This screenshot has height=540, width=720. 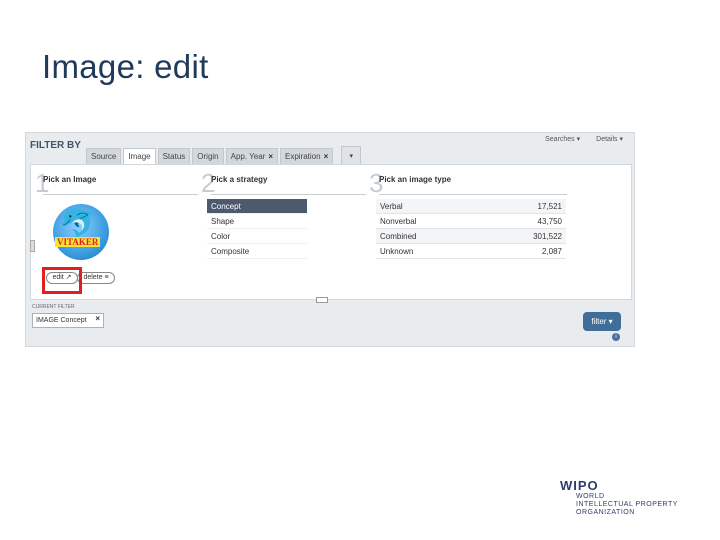 I want to click on filter-button: filter ▾, so click(x=602, y=321).